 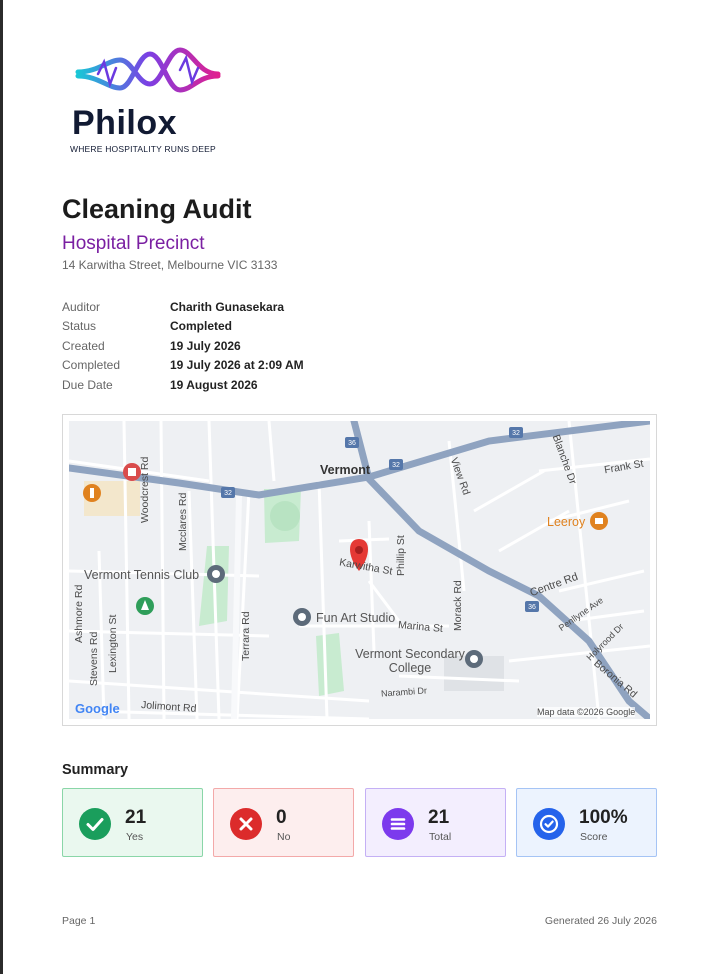 I want to click on map-street-lexington: Lexington St, so click(x=113, y=643).